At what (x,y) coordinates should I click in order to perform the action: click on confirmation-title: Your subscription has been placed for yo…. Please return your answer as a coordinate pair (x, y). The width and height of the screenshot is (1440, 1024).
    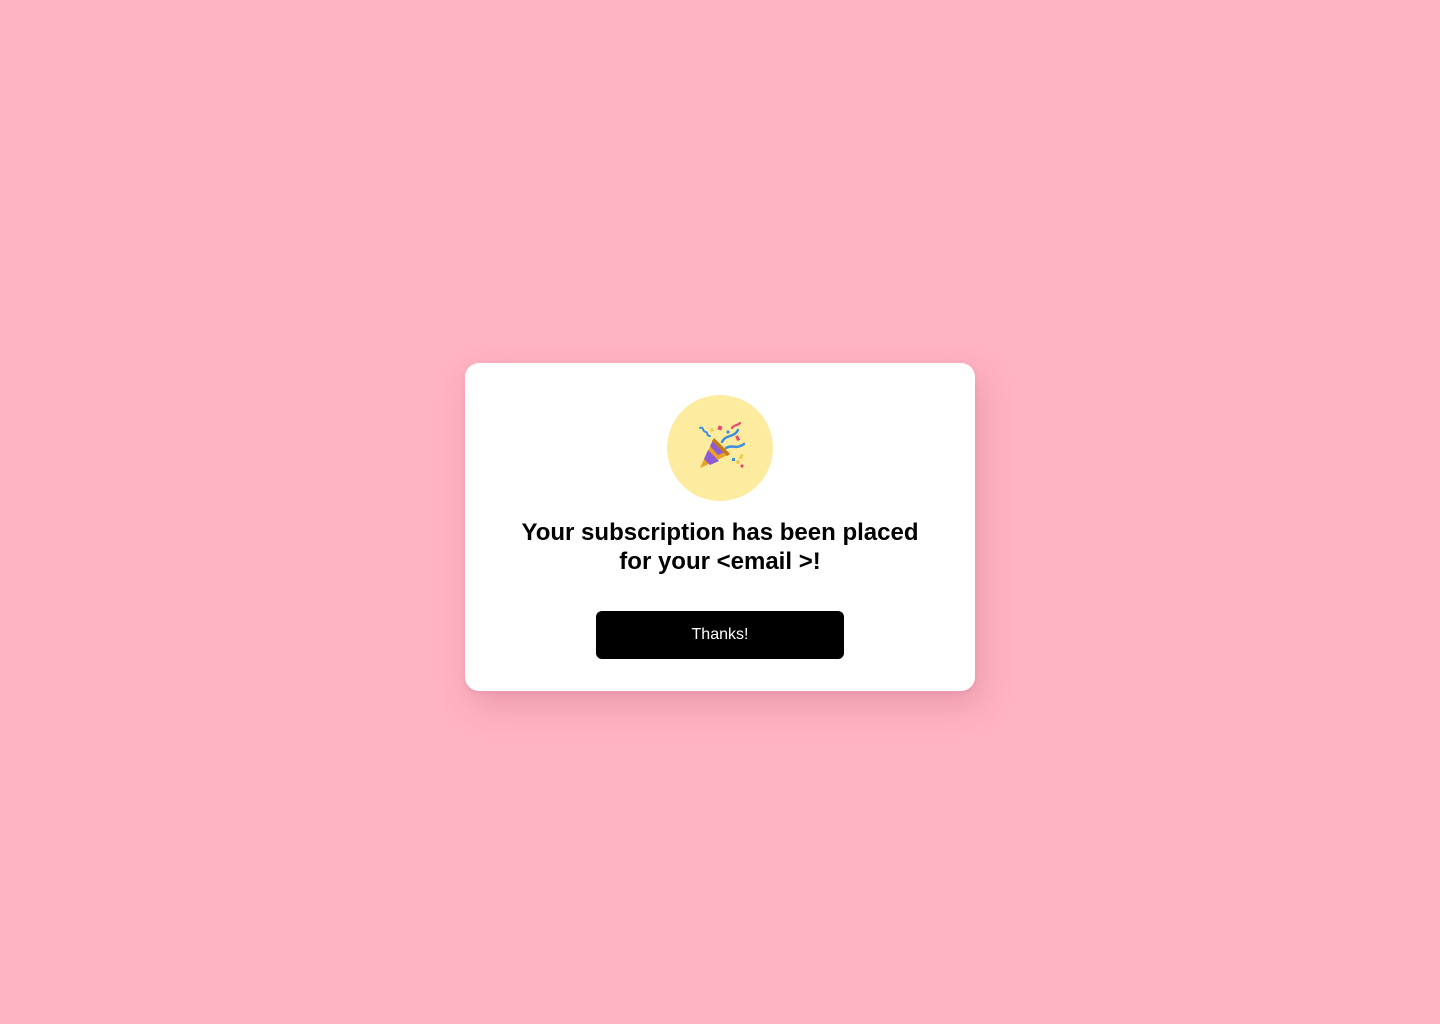
    Looking at the image, I should click on (720, 547).